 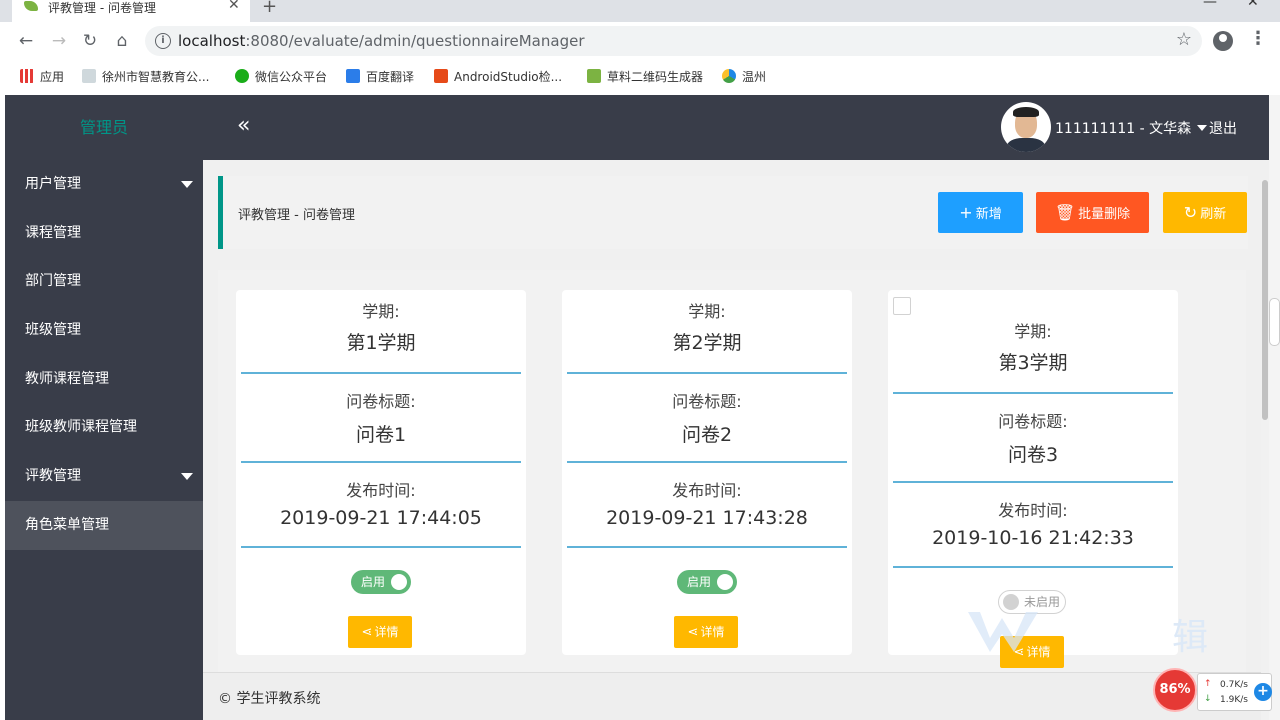 What do you see at coordinates (637, 127) in the screenshot?
I see `header-bar: 管理员 « 111111111 - 文华森 退出` at bounding box center [637, 127].